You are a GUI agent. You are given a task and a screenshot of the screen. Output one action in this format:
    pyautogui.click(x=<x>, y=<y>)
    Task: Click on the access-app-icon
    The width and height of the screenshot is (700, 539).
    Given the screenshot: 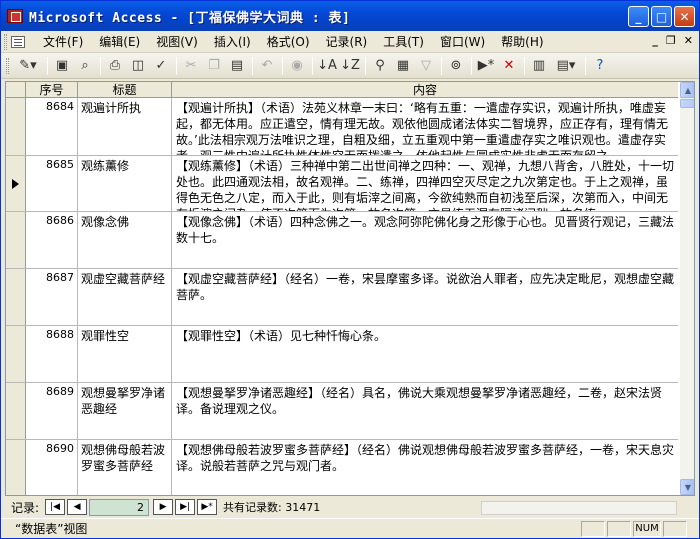 What is the action you would take?
    pyautogui.click(x=15, y=16)
    